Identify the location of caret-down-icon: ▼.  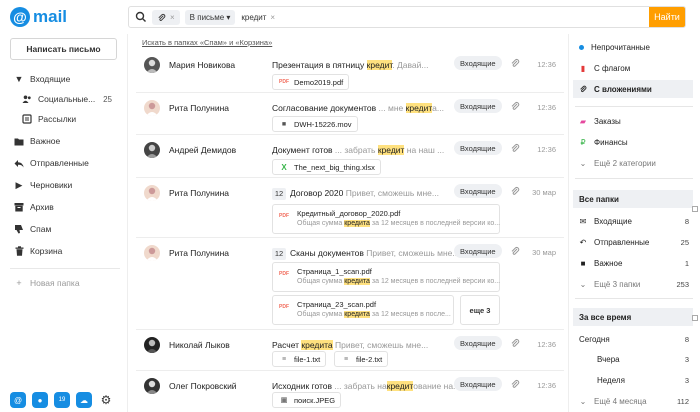
(19, 79).